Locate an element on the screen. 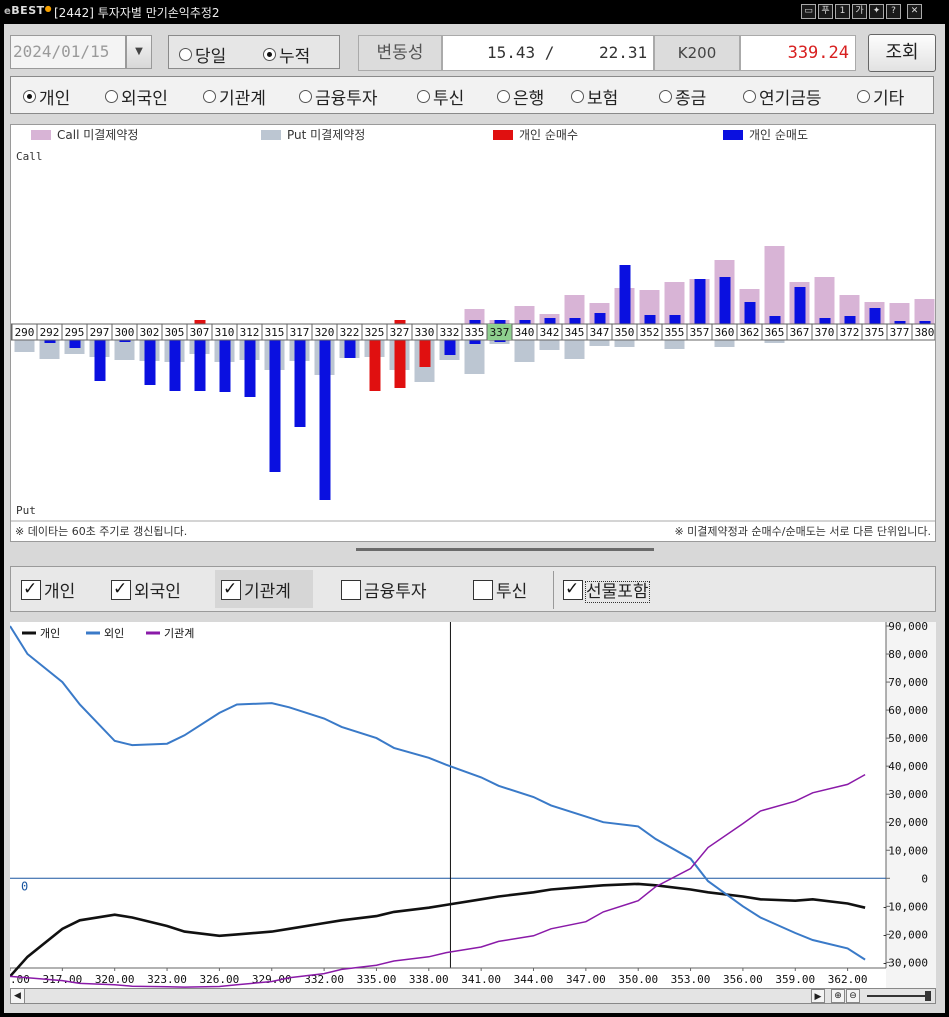  investor-option-label: 은행 is located at coordinates (529, 99).